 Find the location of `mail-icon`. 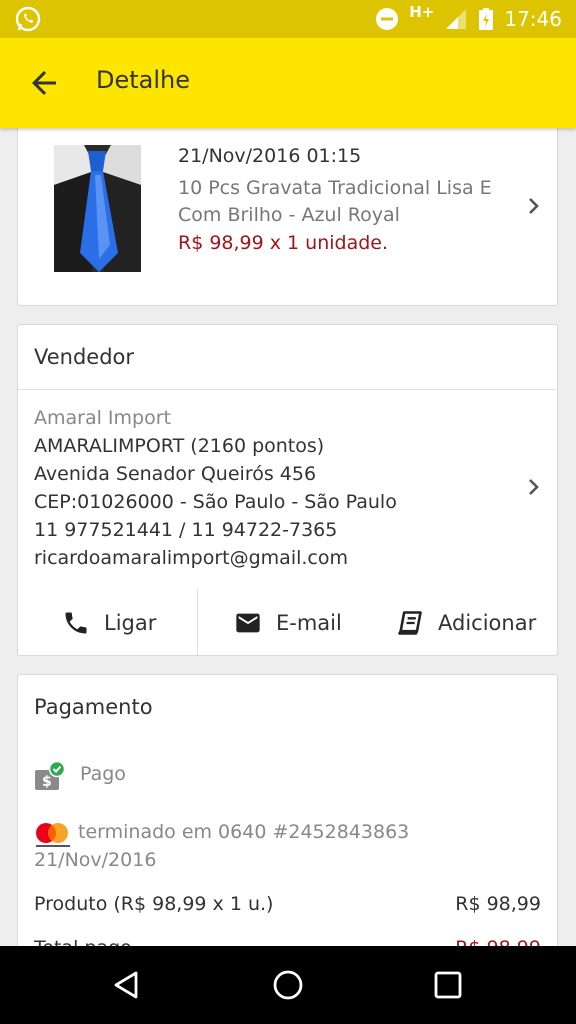

mail-icon is located at coordinates (248, 623).